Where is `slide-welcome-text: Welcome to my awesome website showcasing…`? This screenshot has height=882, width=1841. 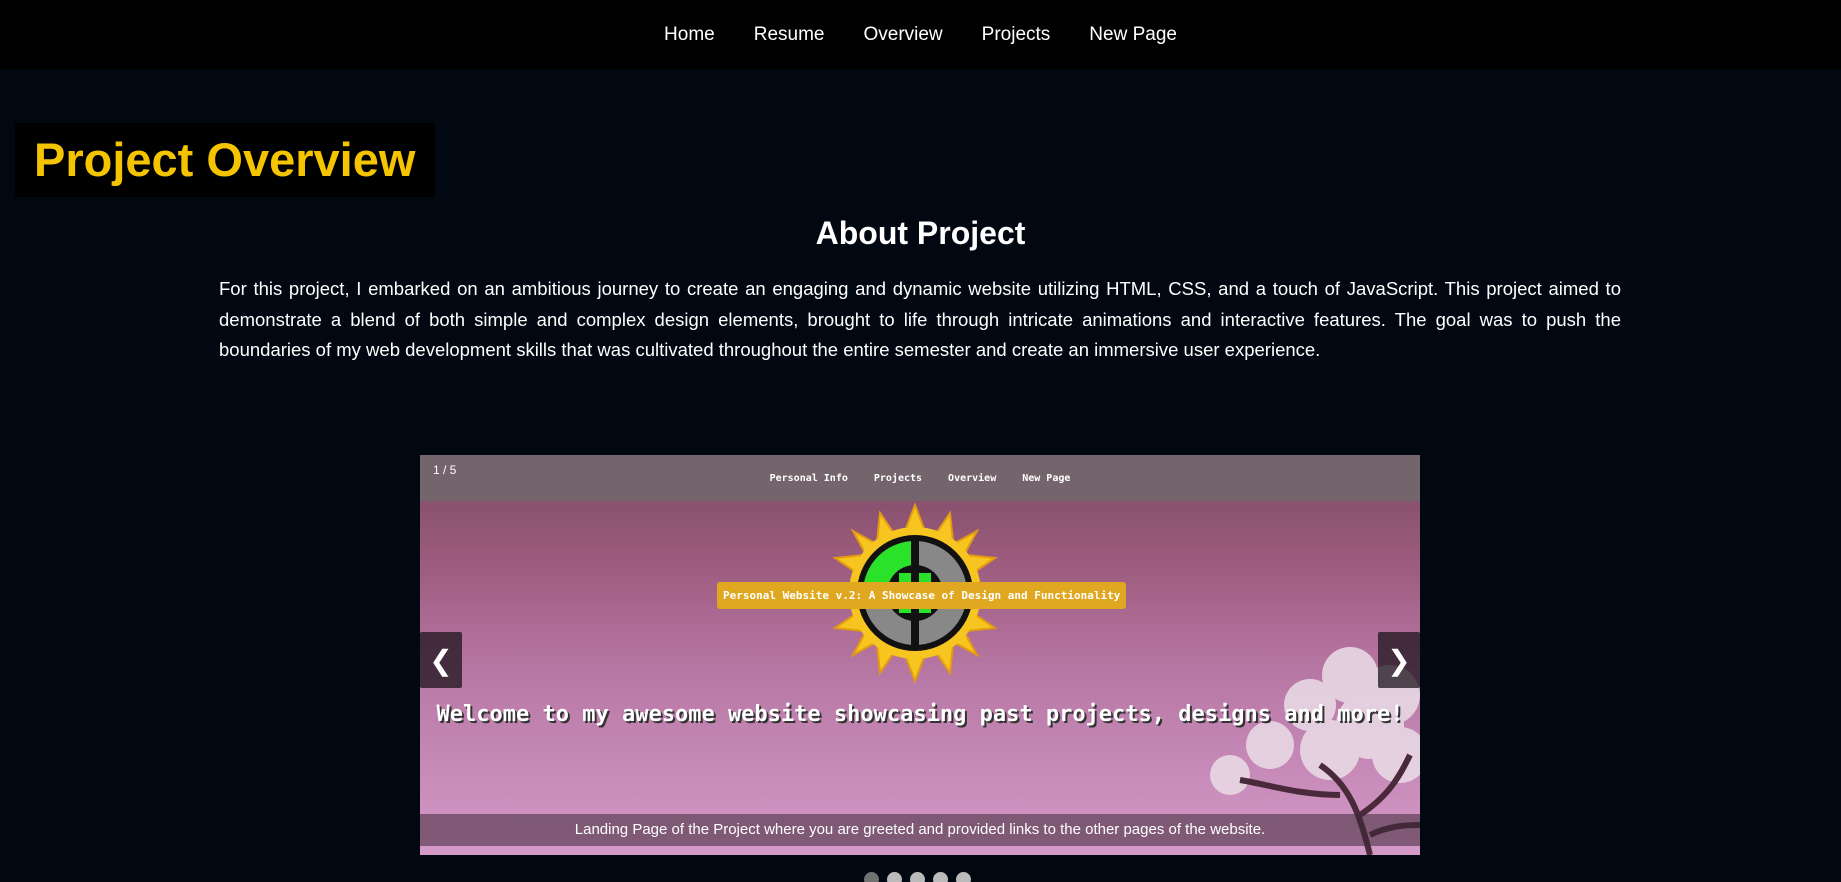 slide-welcome-text: Welcome to my awesome website showcasing… is located at coordinates (920, 714).